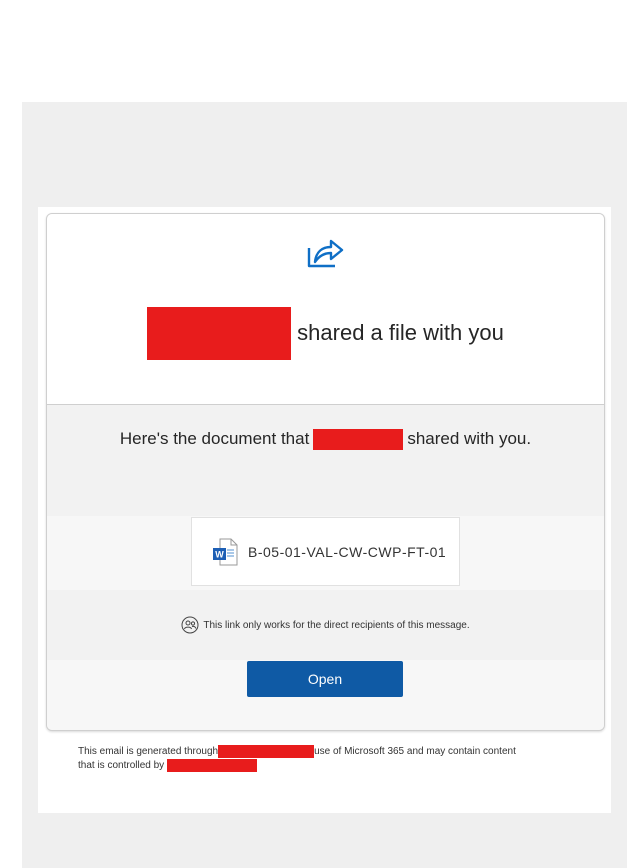 This screenshot has width=637, height=868. I want to click on people-link-icon, so click(190, 625).